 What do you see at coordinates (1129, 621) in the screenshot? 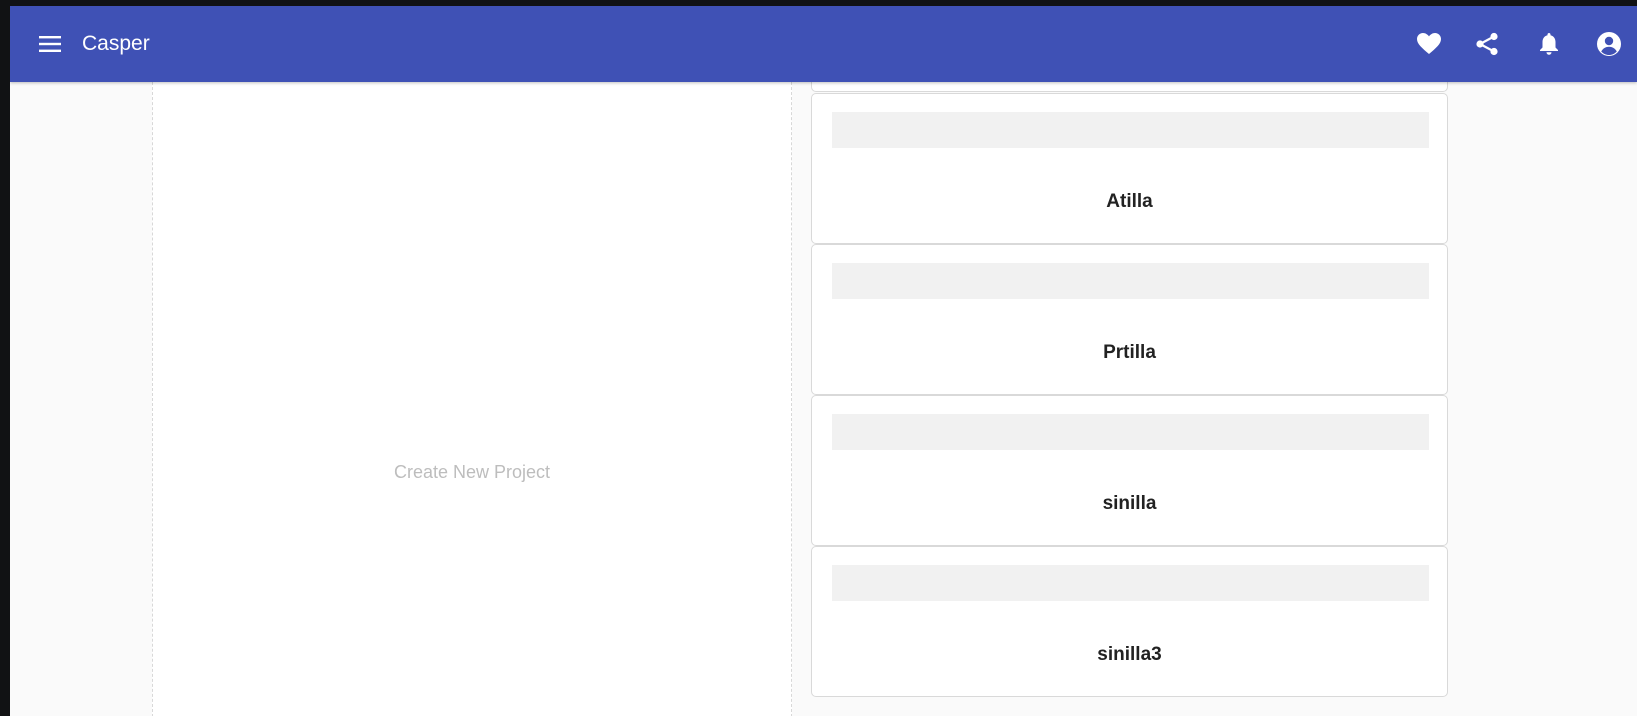
I see `project-card: sinilla3` at bounding box center [1129, 621].